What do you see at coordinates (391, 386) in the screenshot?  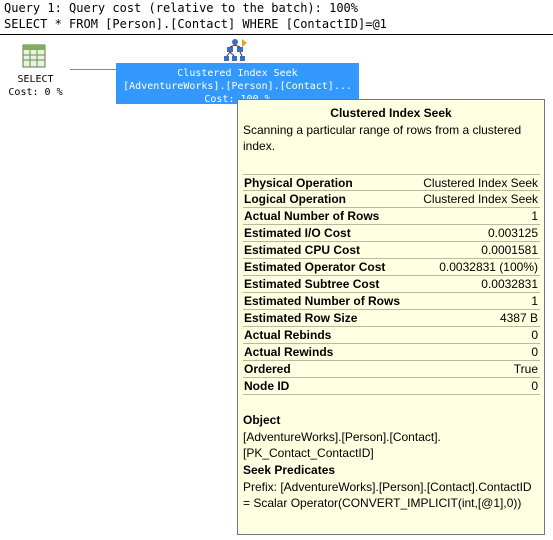 I see `tooltip-property-row: Node ID 0` at bounding box center [391, 386].